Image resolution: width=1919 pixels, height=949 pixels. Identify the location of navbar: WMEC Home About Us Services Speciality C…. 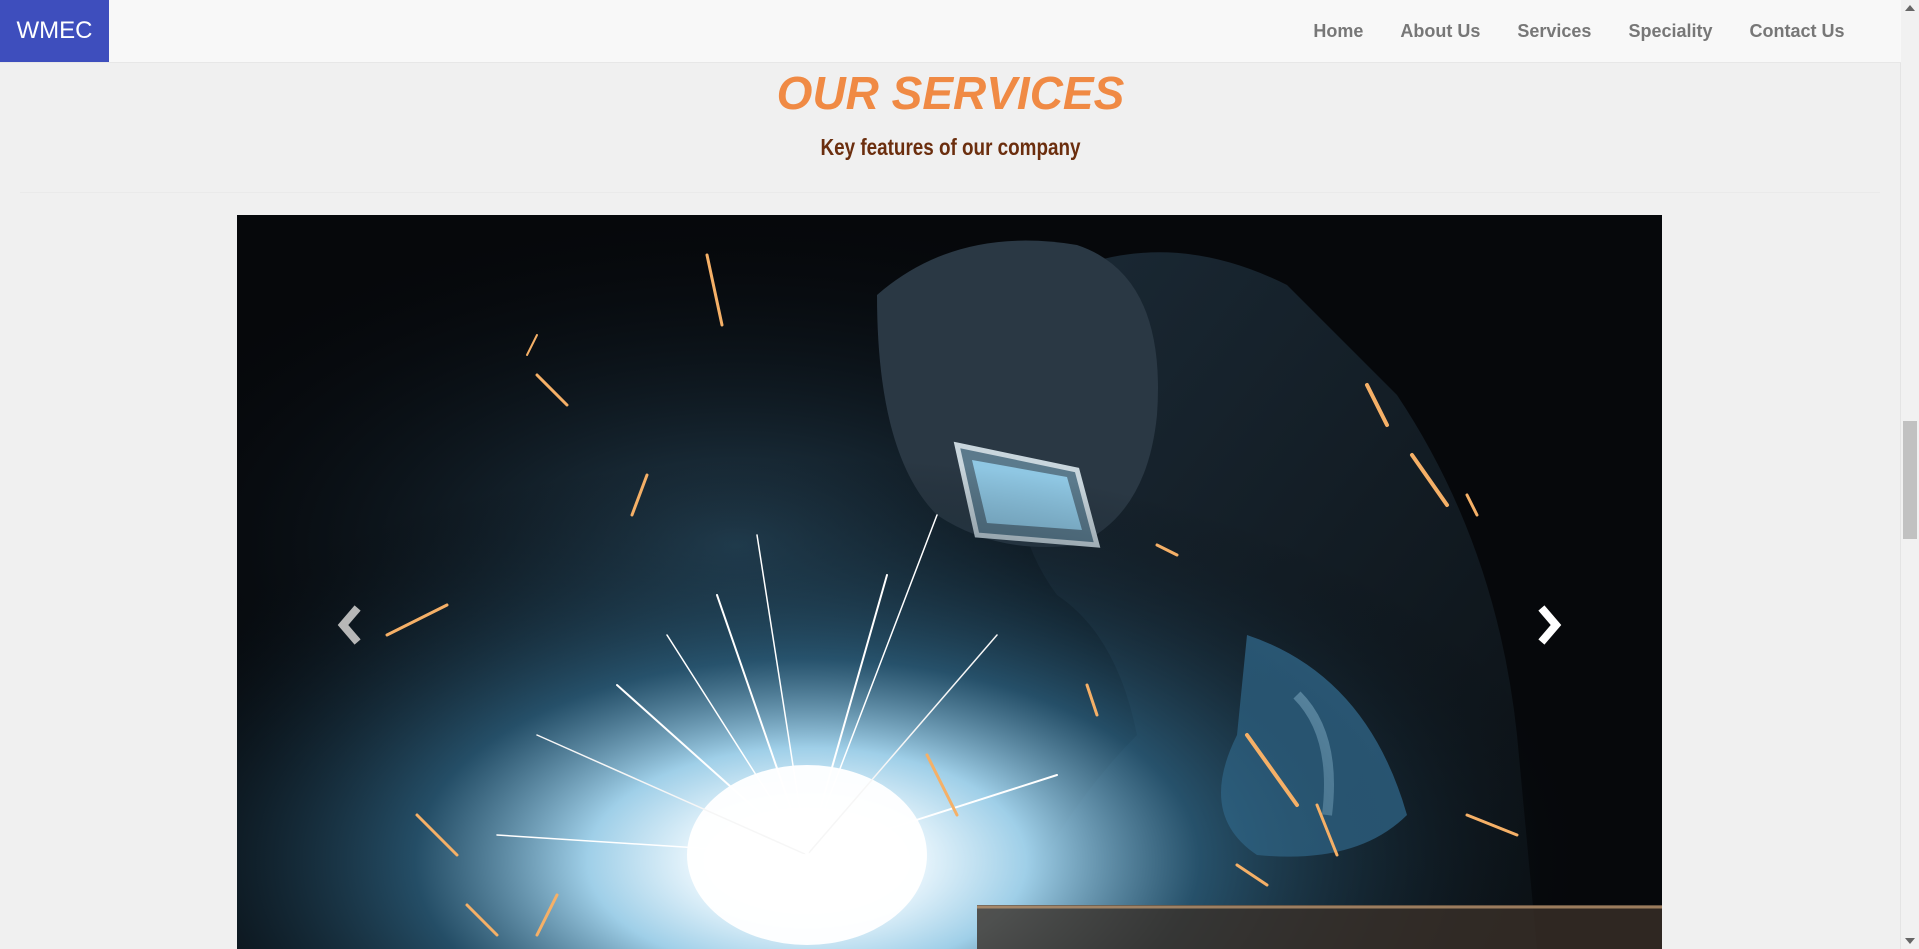
(950, 31).